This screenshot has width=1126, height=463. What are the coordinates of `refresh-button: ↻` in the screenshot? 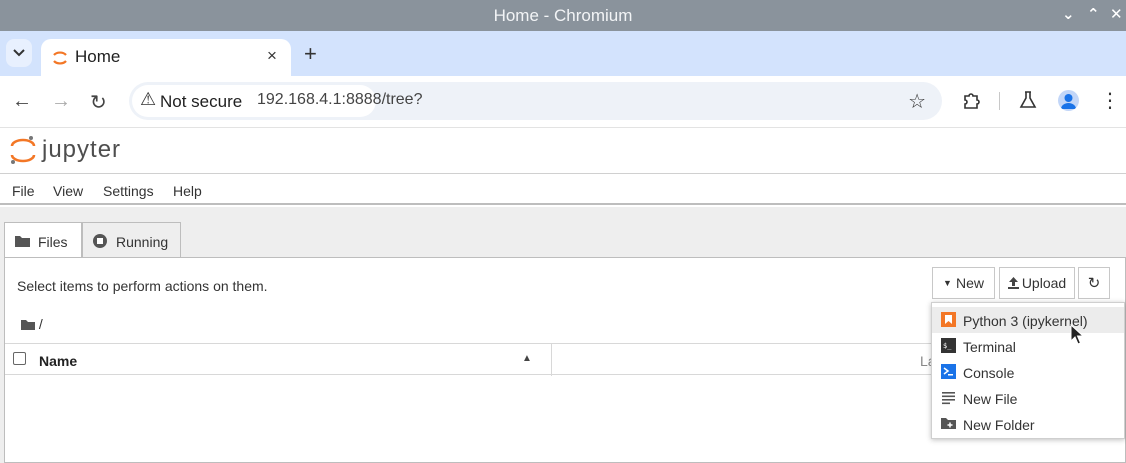 It's located at (1094, 283).